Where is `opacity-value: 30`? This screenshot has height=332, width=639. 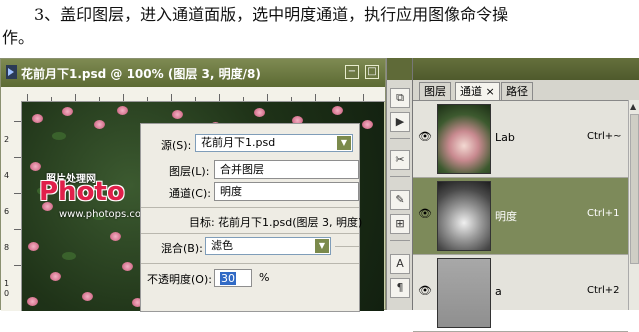
opacity-value: 30 is located at coordinates (228, 278).